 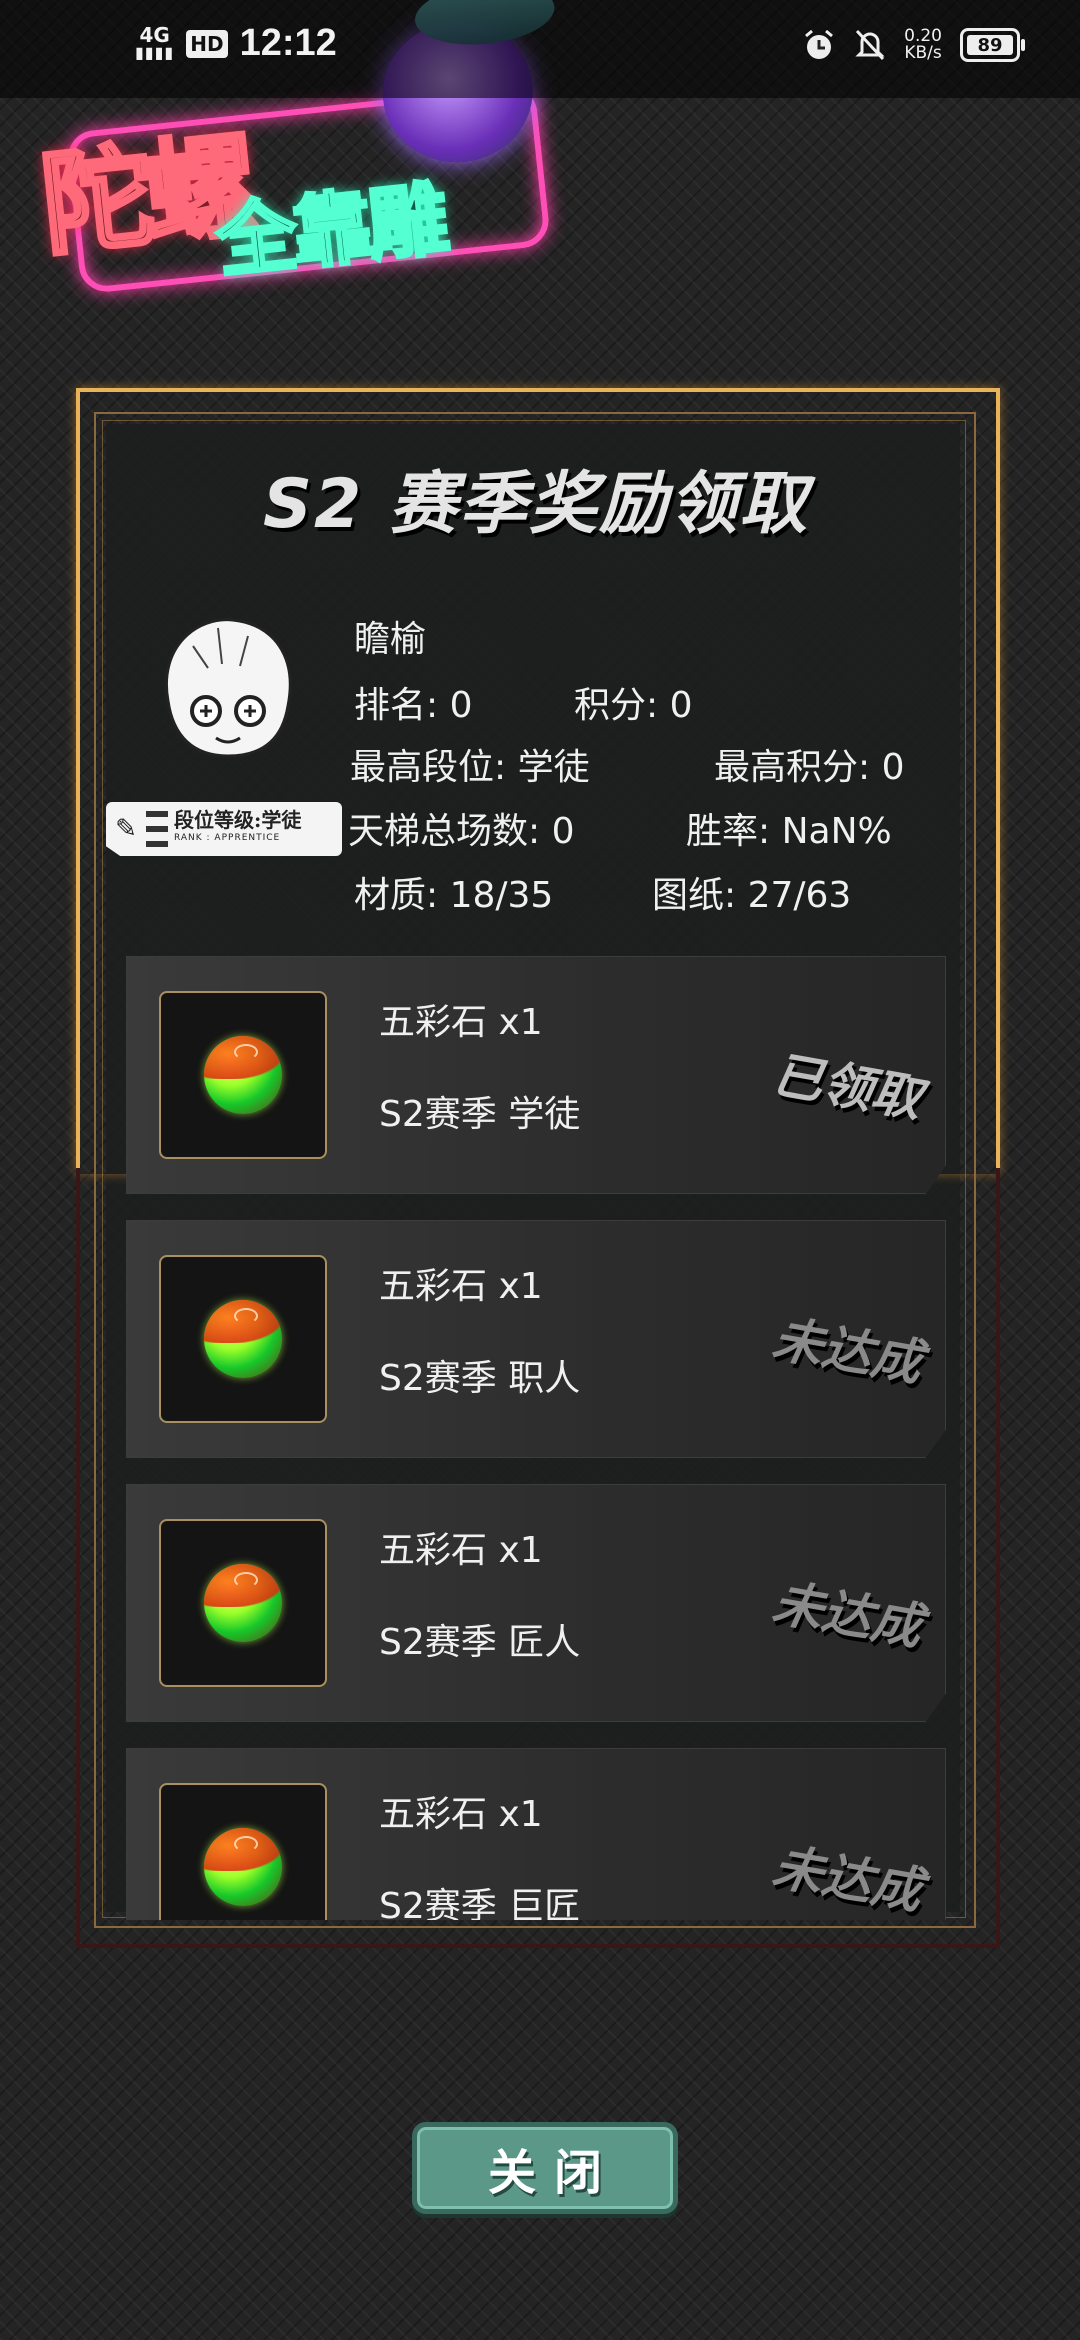 What do you see at coordinates (752, 895) in the screenshot?
I see `blueprints-count: 图纸: 27/63` at bounding box center [752, 895].